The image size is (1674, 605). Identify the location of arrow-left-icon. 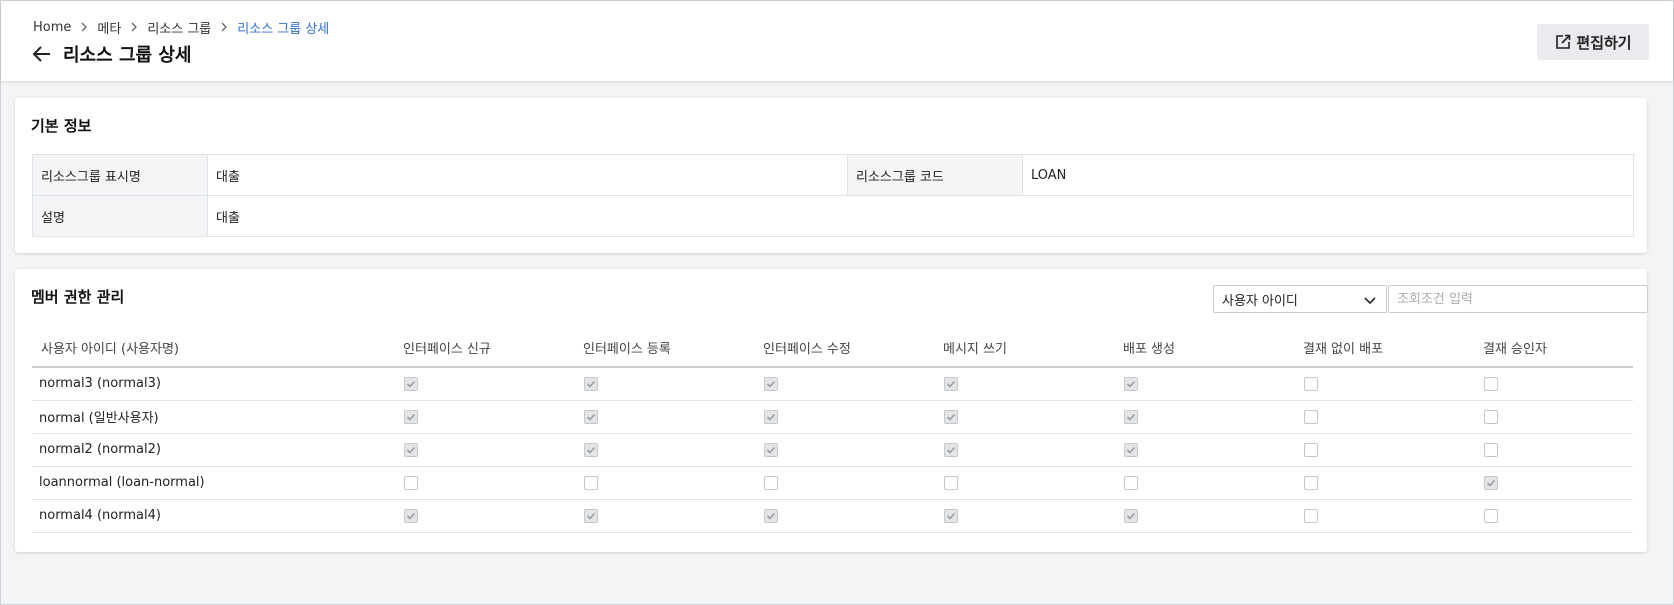
(42, 54).